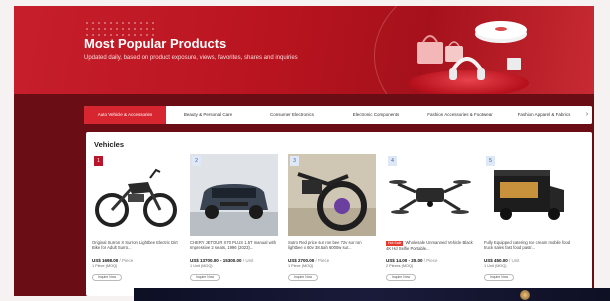 This screenshot has height=301, width=610. Describe the element at coordinates (544, 115) in the screenshot. I see `tab-fashion-apparel-fabrics: Fashion Apparel & Fabrics` at that location.